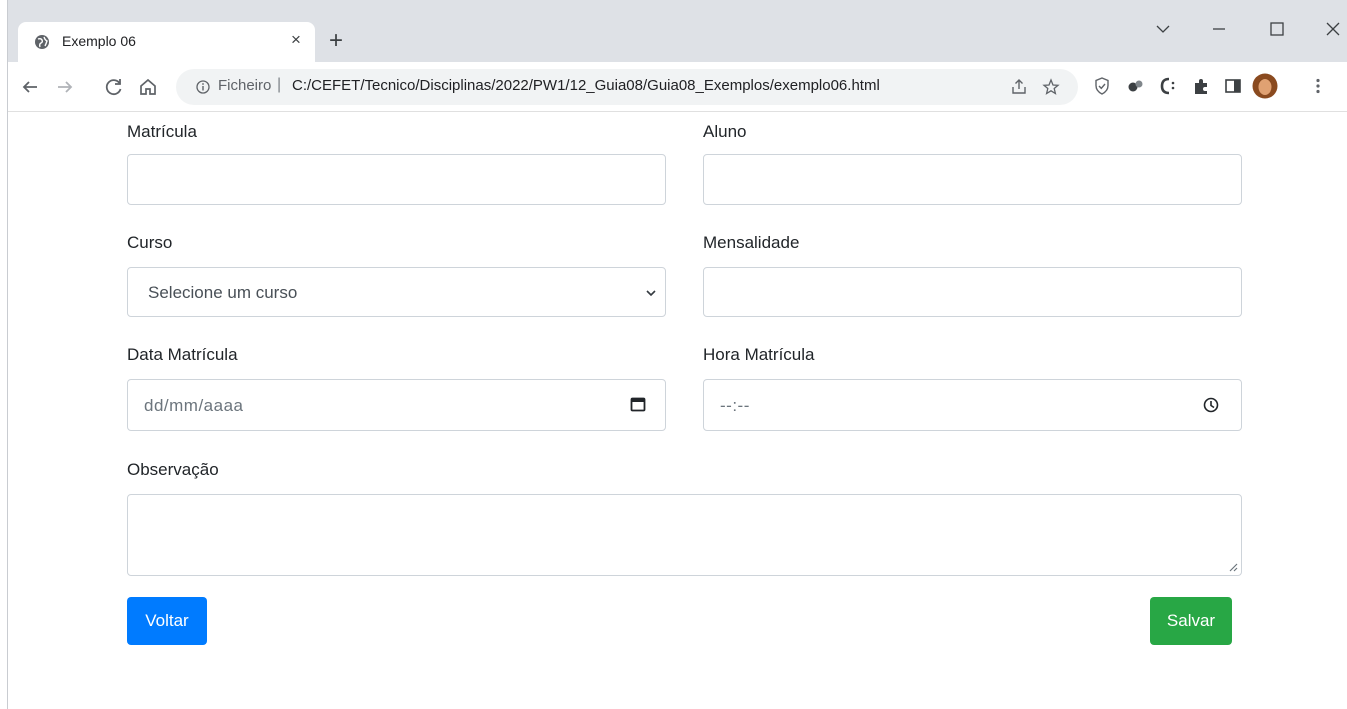 Image resolution: width=1347 pixels, height=709 pixels. I want to click on profile-avatar, so click(1265, 86).